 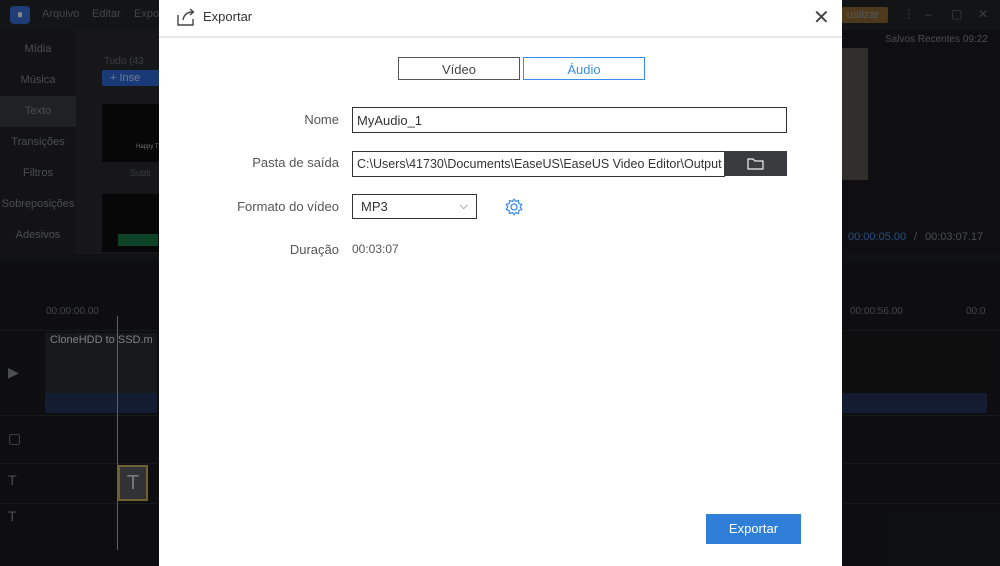 What do you see at coordinates (821, 17) in the screenshot?
I see `close-icon: ✕` at bounding box center [821, 17].